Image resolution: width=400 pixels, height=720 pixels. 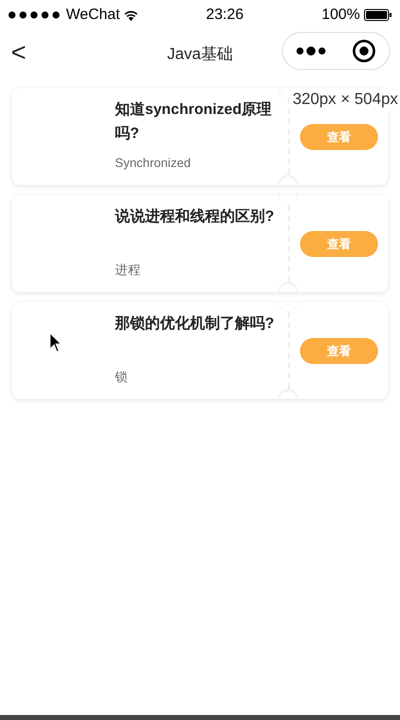 I want to click on question-title: 那锁的优化机制了解吗?, so click(x=195, y=324).